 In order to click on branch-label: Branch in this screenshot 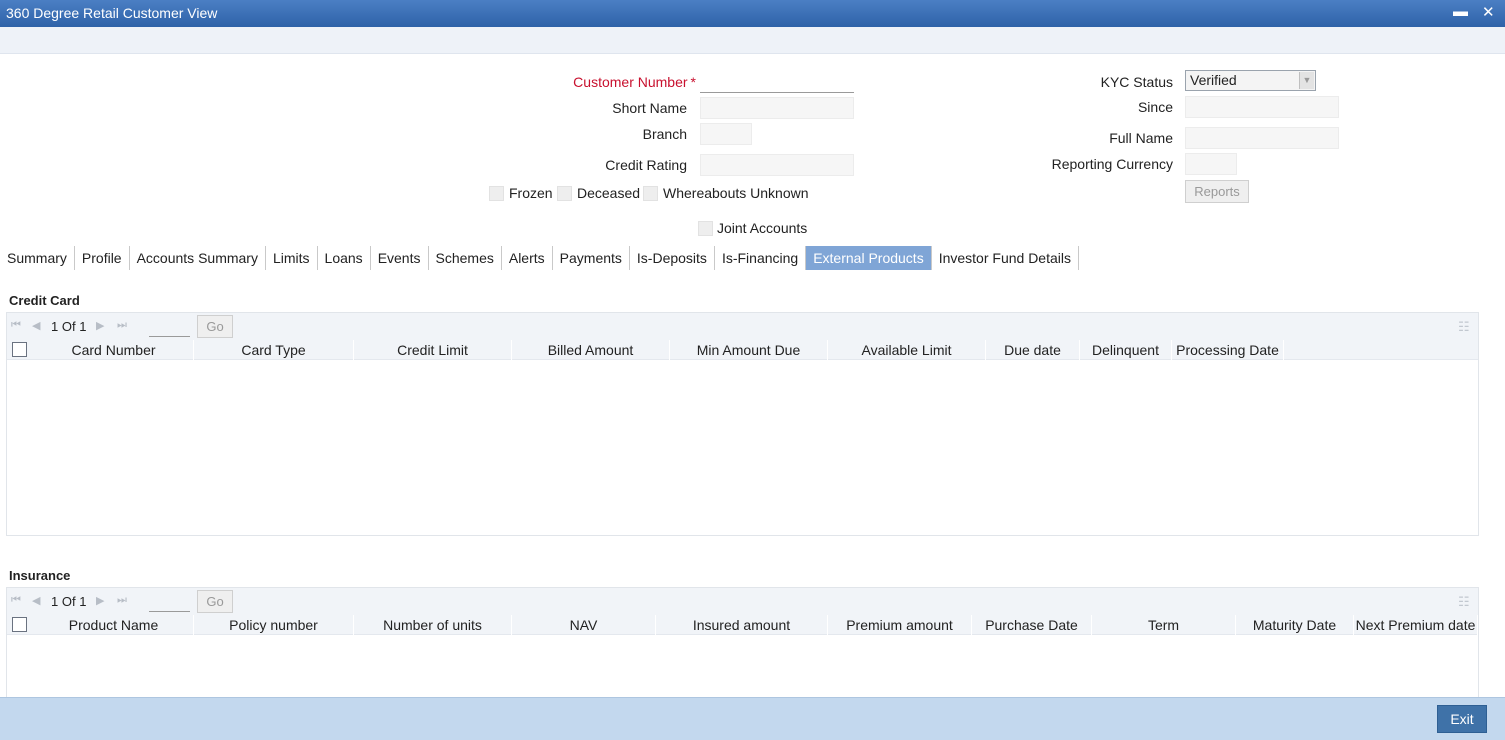, I will do `click(664, 134)`.